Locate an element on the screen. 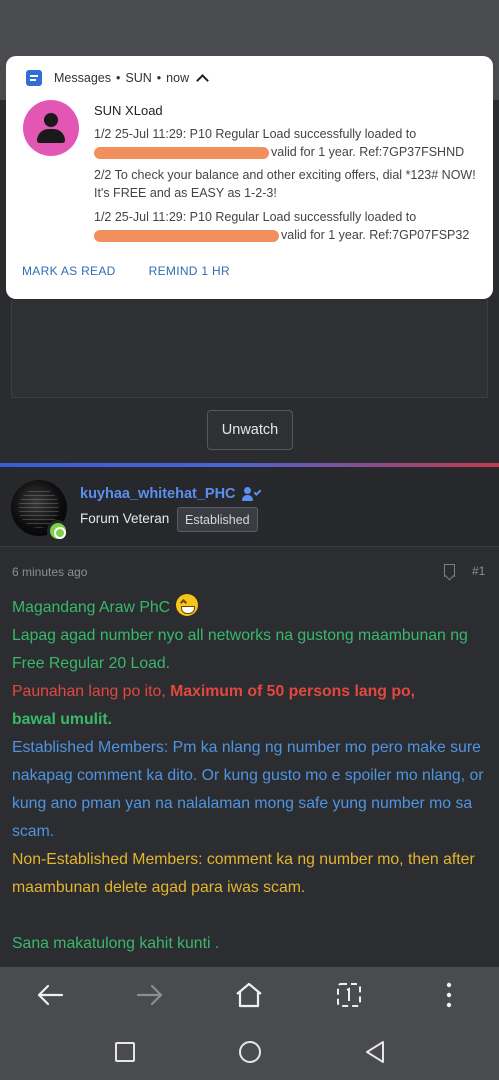 This screenshot has width=499, height=1080. online-status-icon is located at coordinates (58, 531).